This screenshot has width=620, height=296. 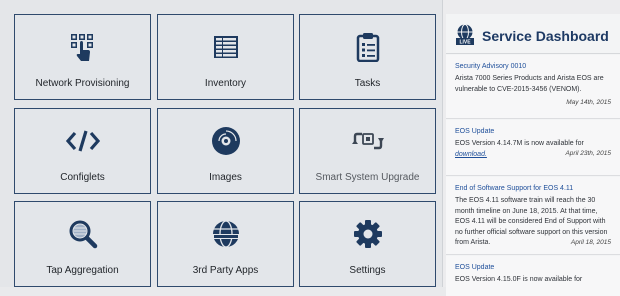 I want to click on news-body-text: EOS Version 4.14.7M is now available for, so click(x=519, y=143).